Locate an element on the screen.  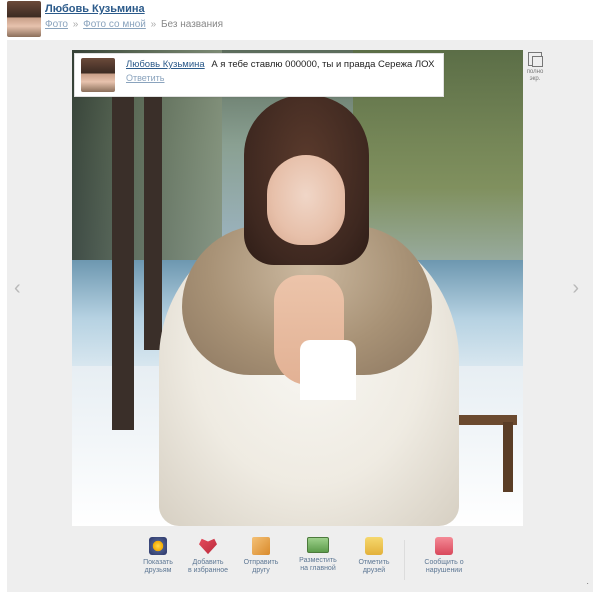
user-avatar is located at coordinates (24, 19).